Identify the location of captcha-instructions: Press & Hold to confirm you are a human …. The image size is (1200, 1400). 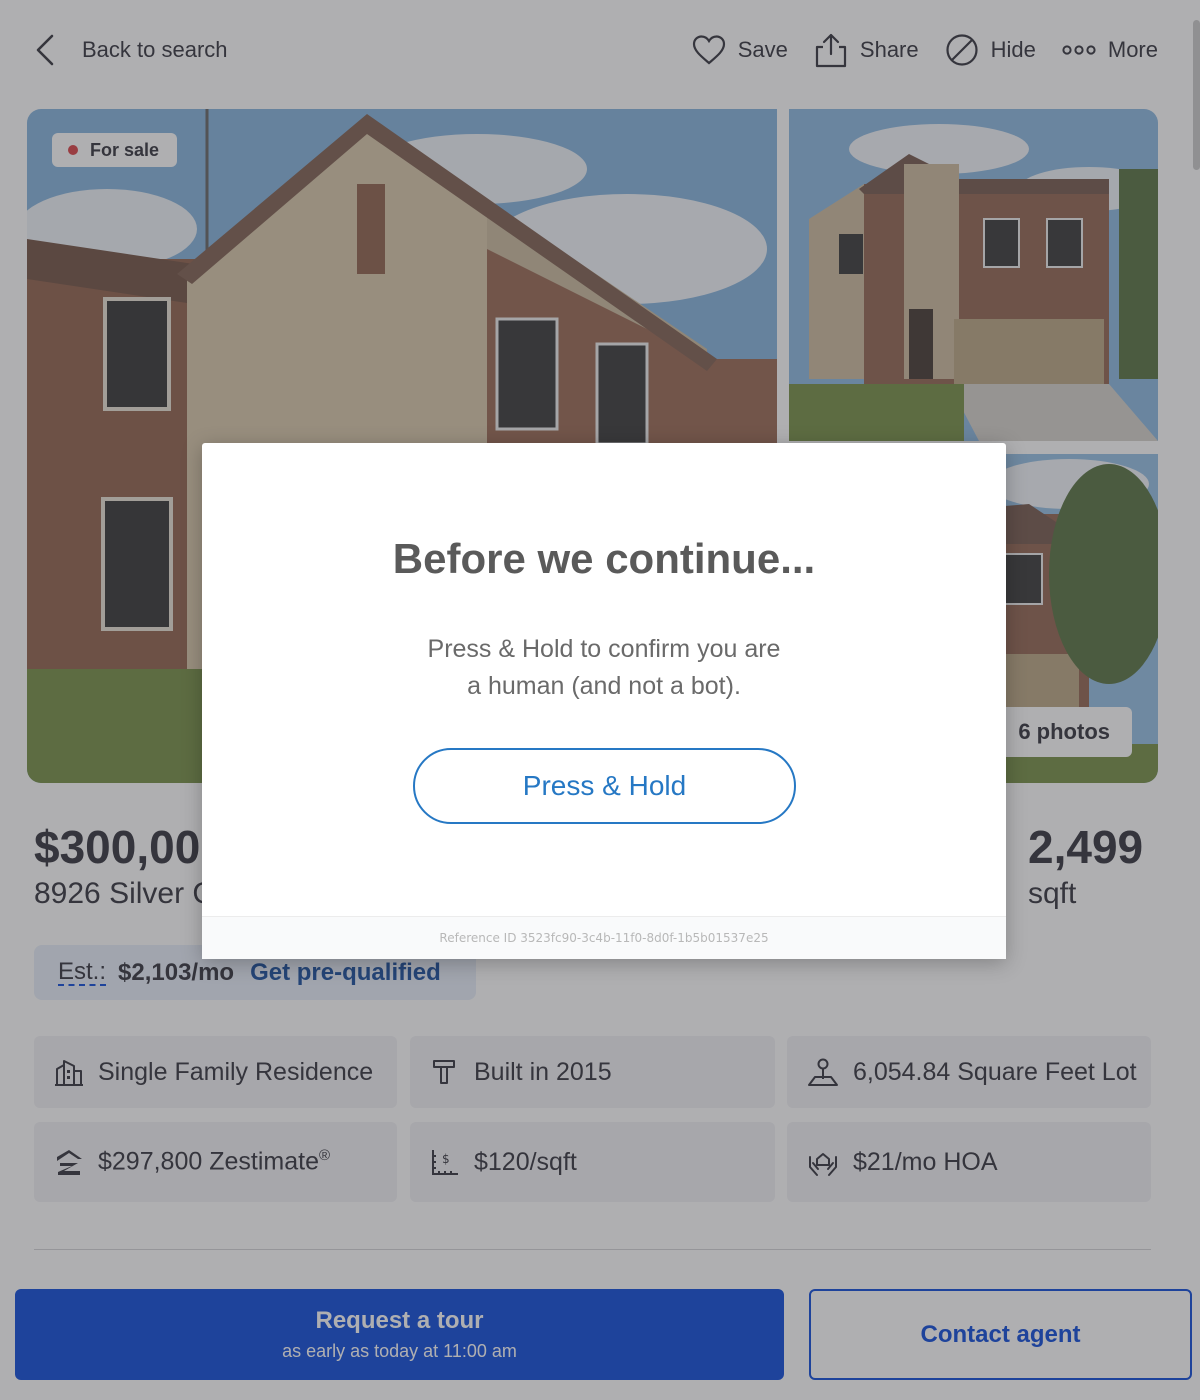
(604, 668).